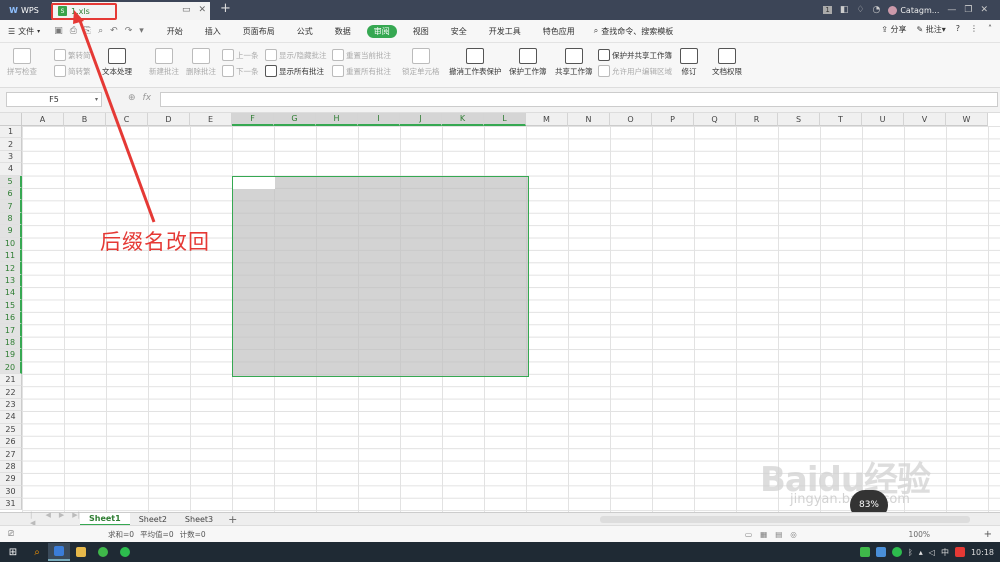 The height and width of the screenshot is (562, 1000). Describe the element at coordinates (11, 479) in the screenshot. I see `row-header-29: 29` at that location.